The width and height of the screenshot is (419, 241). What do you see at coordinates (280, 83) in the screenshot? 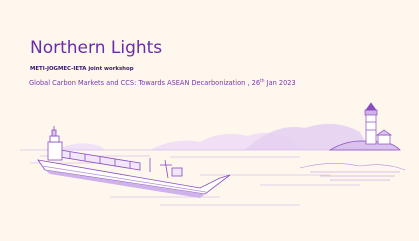
I see `headline-date-tail: Jan 2023` at bounding box center [280, 83].